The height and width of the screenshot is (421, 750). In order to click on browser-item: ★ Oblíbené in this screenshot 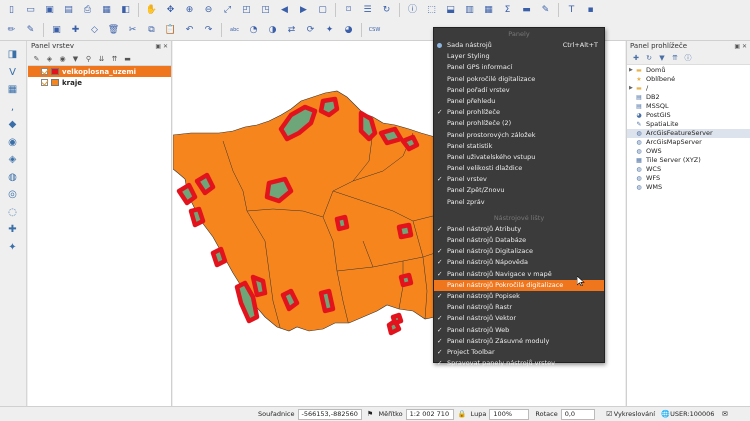, I will do `click(688, 79)`.